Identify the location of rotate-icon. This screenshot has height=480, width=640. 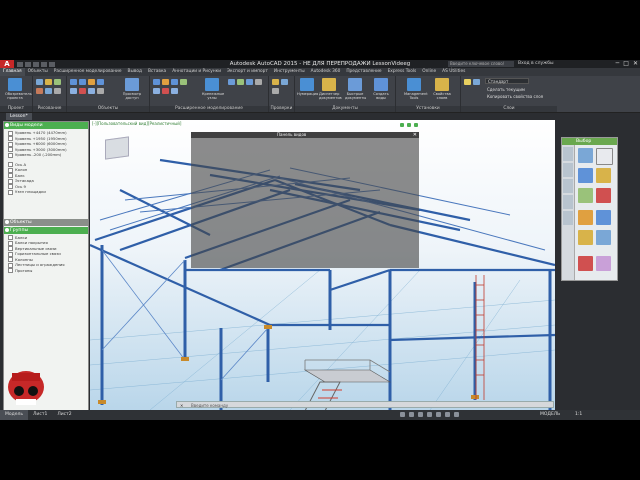
(249, 82).